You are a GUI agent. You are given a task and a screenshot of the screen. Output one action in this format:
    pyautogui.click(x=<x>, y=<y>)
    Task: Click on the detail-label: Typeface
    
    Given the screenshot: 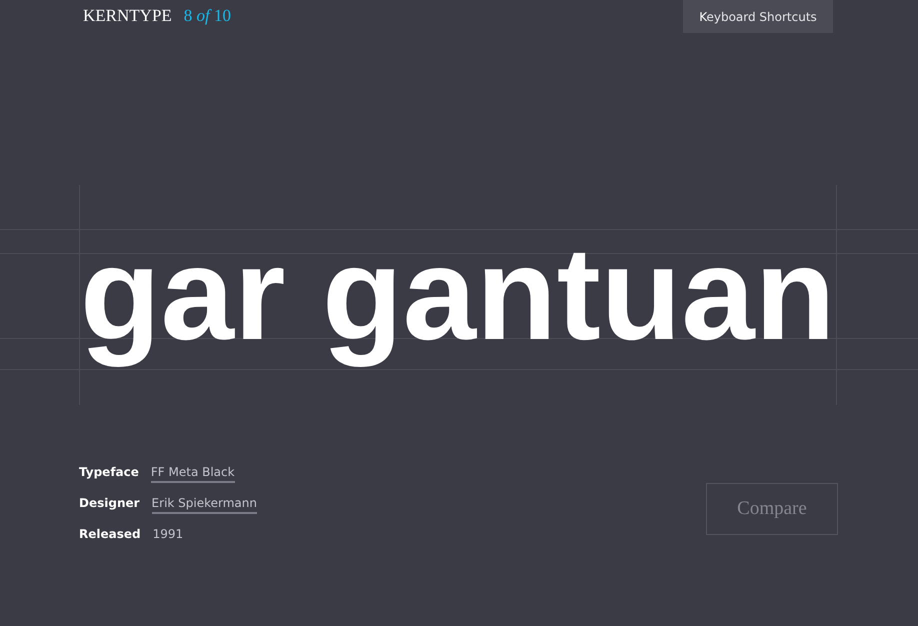 What is the action you would take?
    pyautogui.click(x=109, y=472)
    